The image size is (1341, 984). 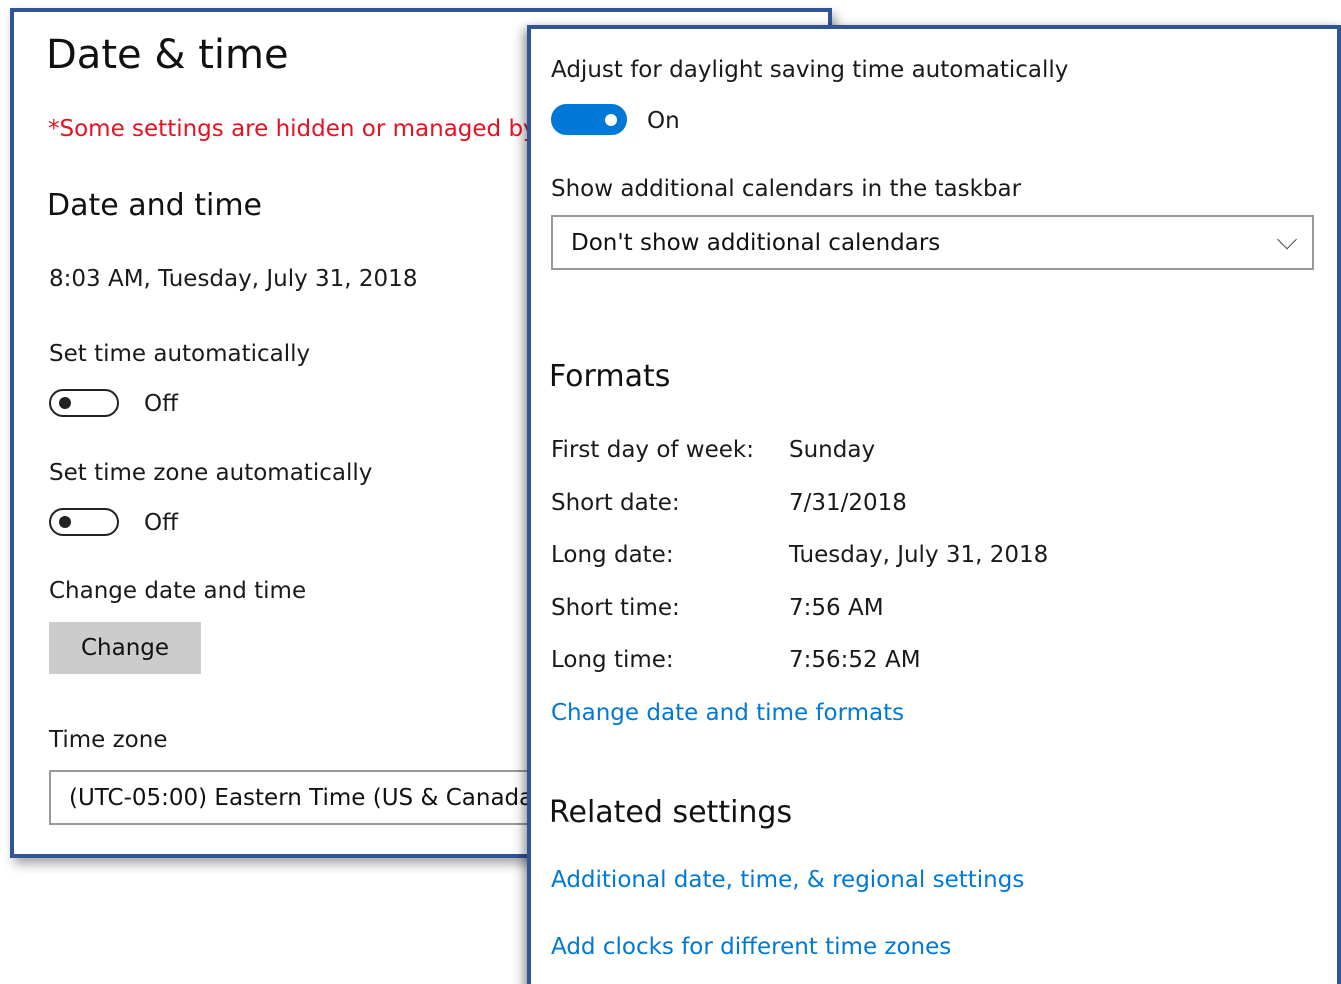 I want to click on set-time-auto-label: Set time automatically, so click(x=180, y=354).